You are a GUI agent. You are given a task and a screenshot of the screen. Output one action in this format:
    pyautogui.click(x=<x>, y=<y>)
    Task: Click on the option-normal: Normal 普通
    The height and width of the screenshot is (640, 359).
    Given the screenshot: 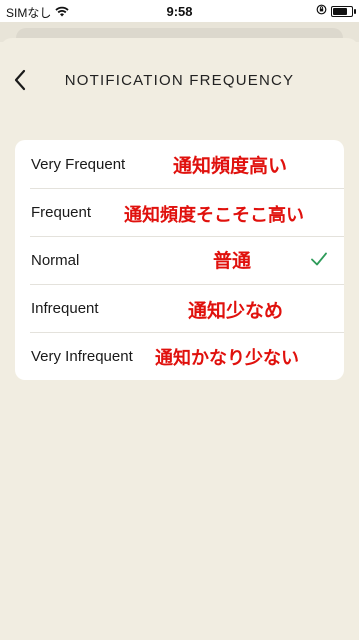 What is the action you would take?
    pyautogui.click(x=179, y=260)
    